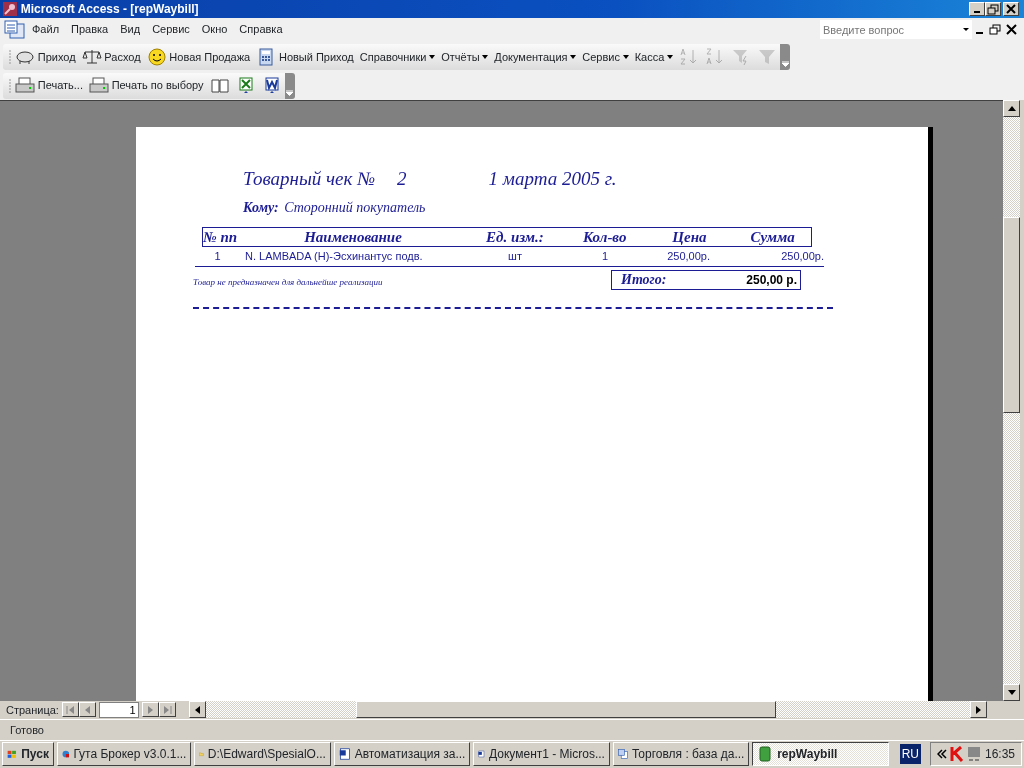 The image size is (1024, 768). I want to click on table-cell-text: шт, so click(515, 257).